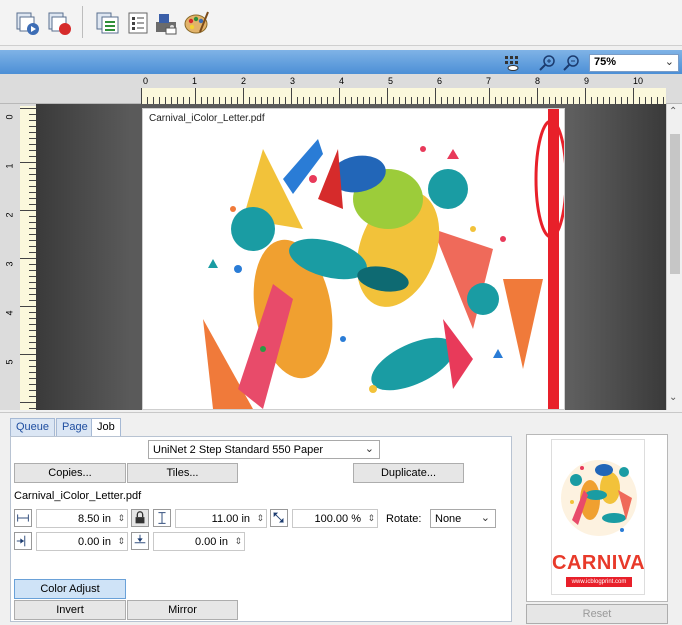 The image size is (682, 625). I want to click on reset-button: Reset, so click(597, 614).